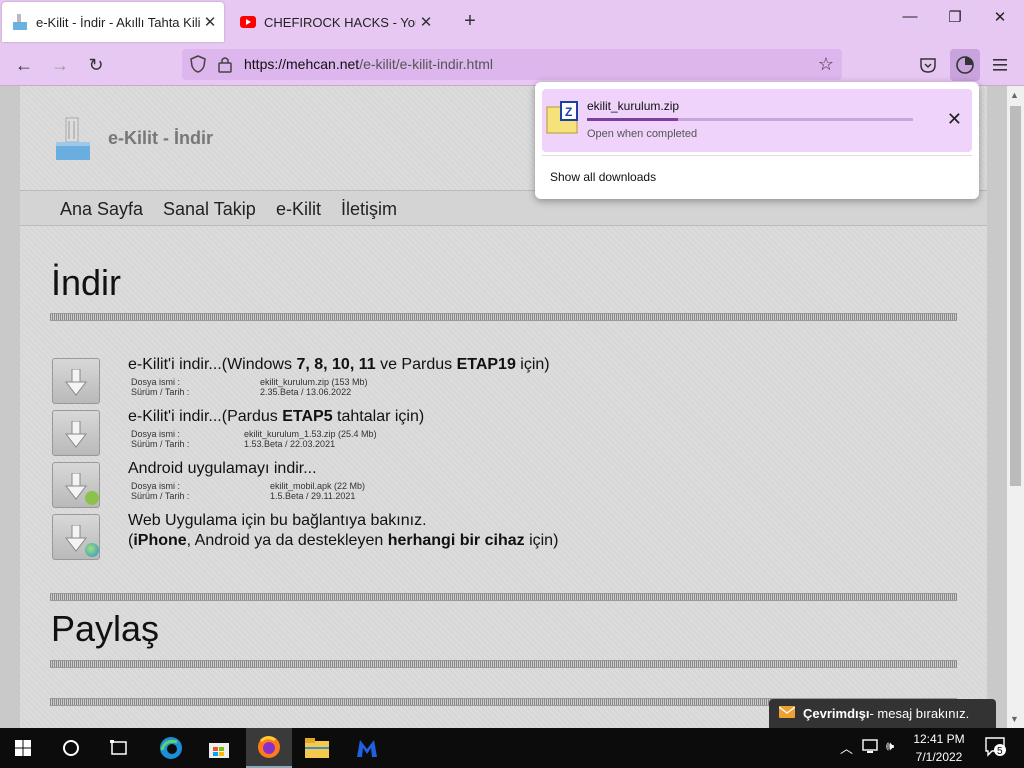 The height and width of the screenshot is (768, 1024). Describe the element at coordinates (603, 177) in the screenshot. I see `show-all-downloads-button: Show all downloads` at that location.